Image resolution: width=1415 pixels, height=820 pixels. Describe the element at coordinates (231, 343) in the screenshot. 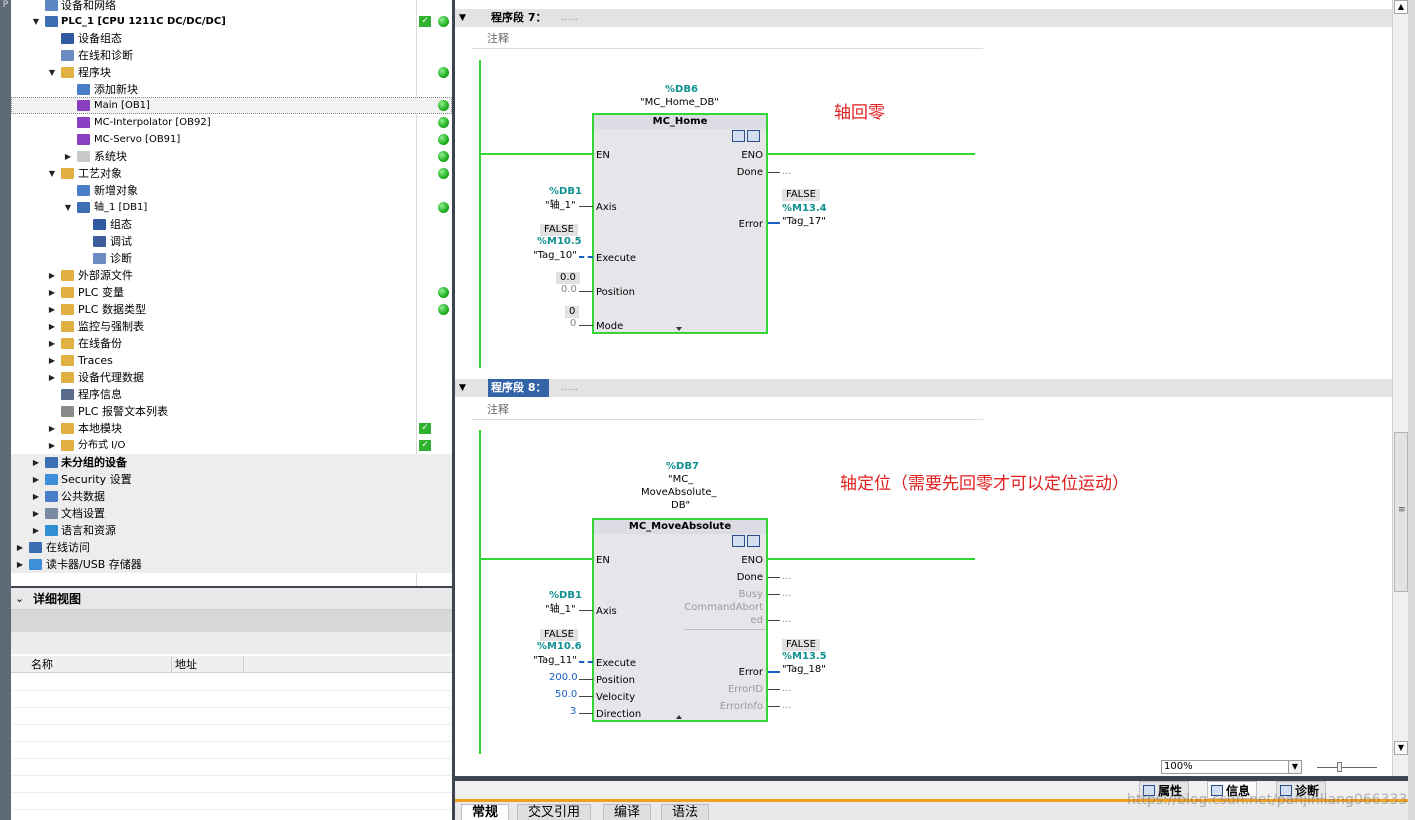

I see `tree-item-online-backups: ▶ 在线备份` at that location.